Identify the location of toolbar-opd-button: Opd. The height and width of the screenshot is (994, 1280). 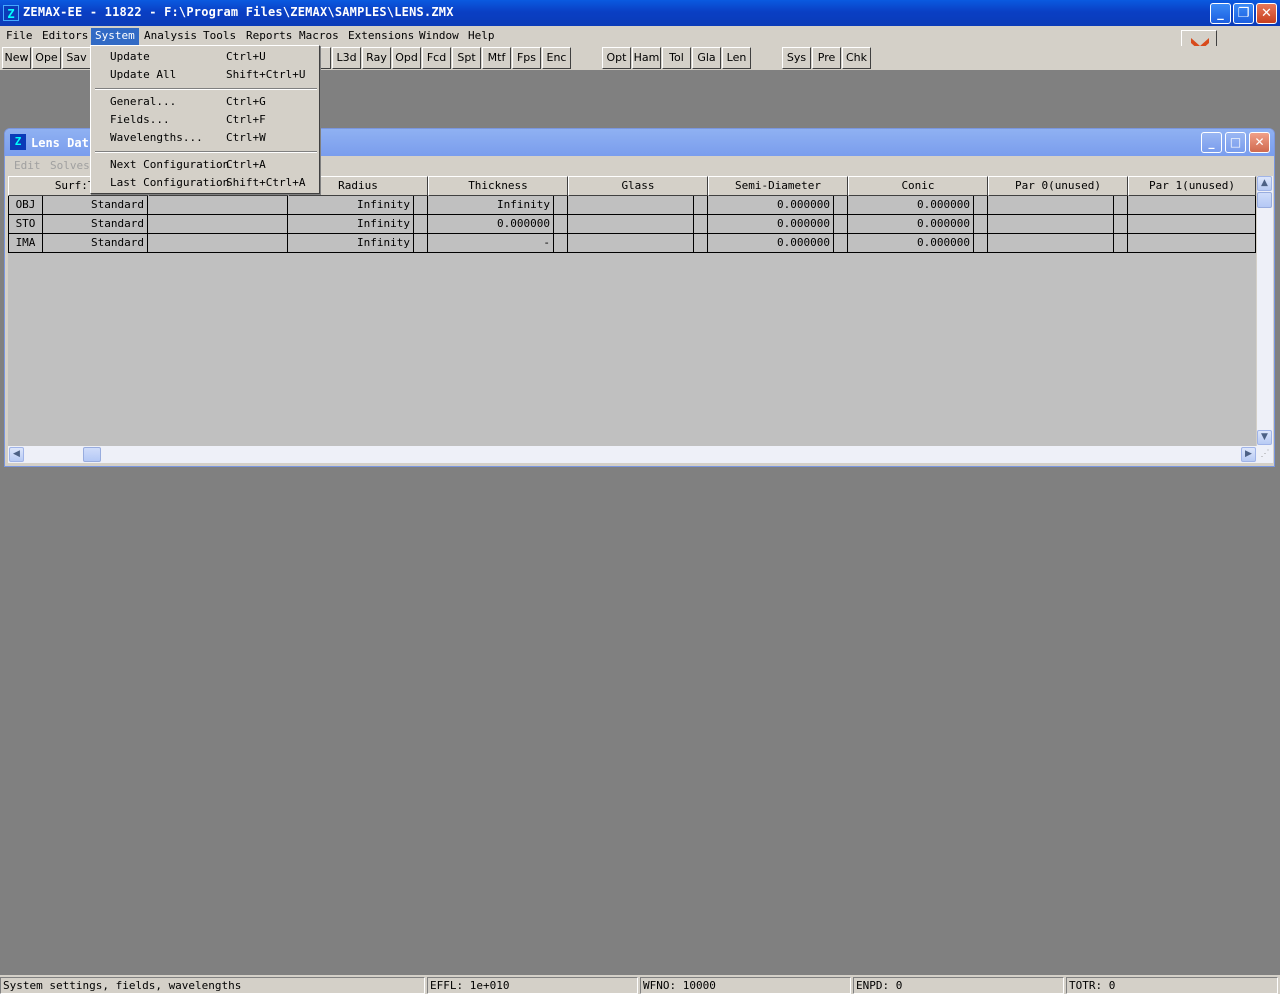
(406, 58).